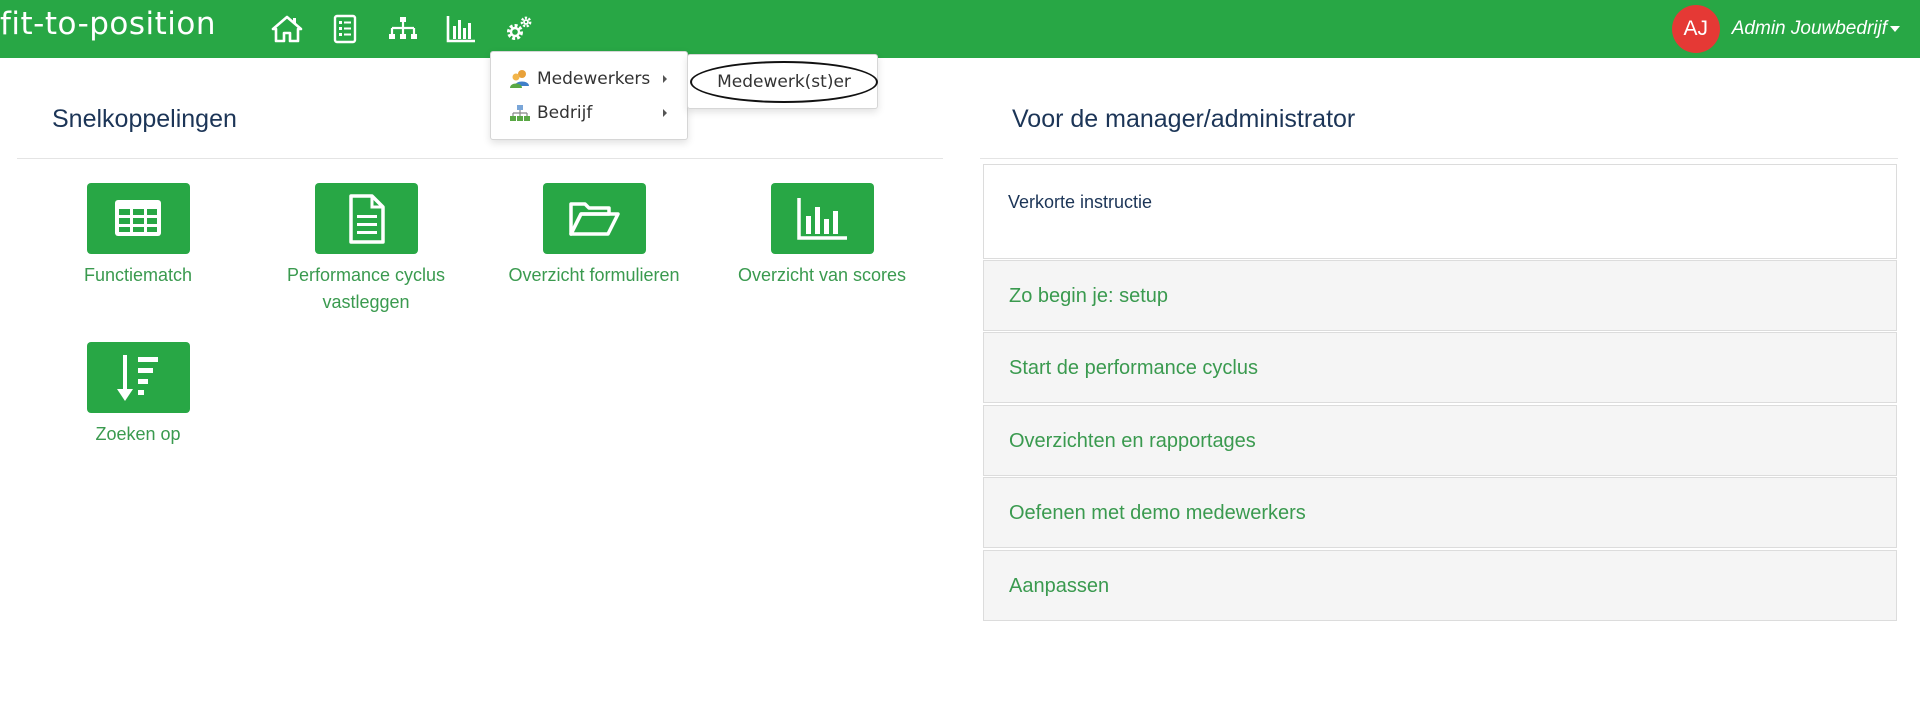 The height and width of the screenshot is (711, 1920). I want to click on home-icon, so click(287, 29).